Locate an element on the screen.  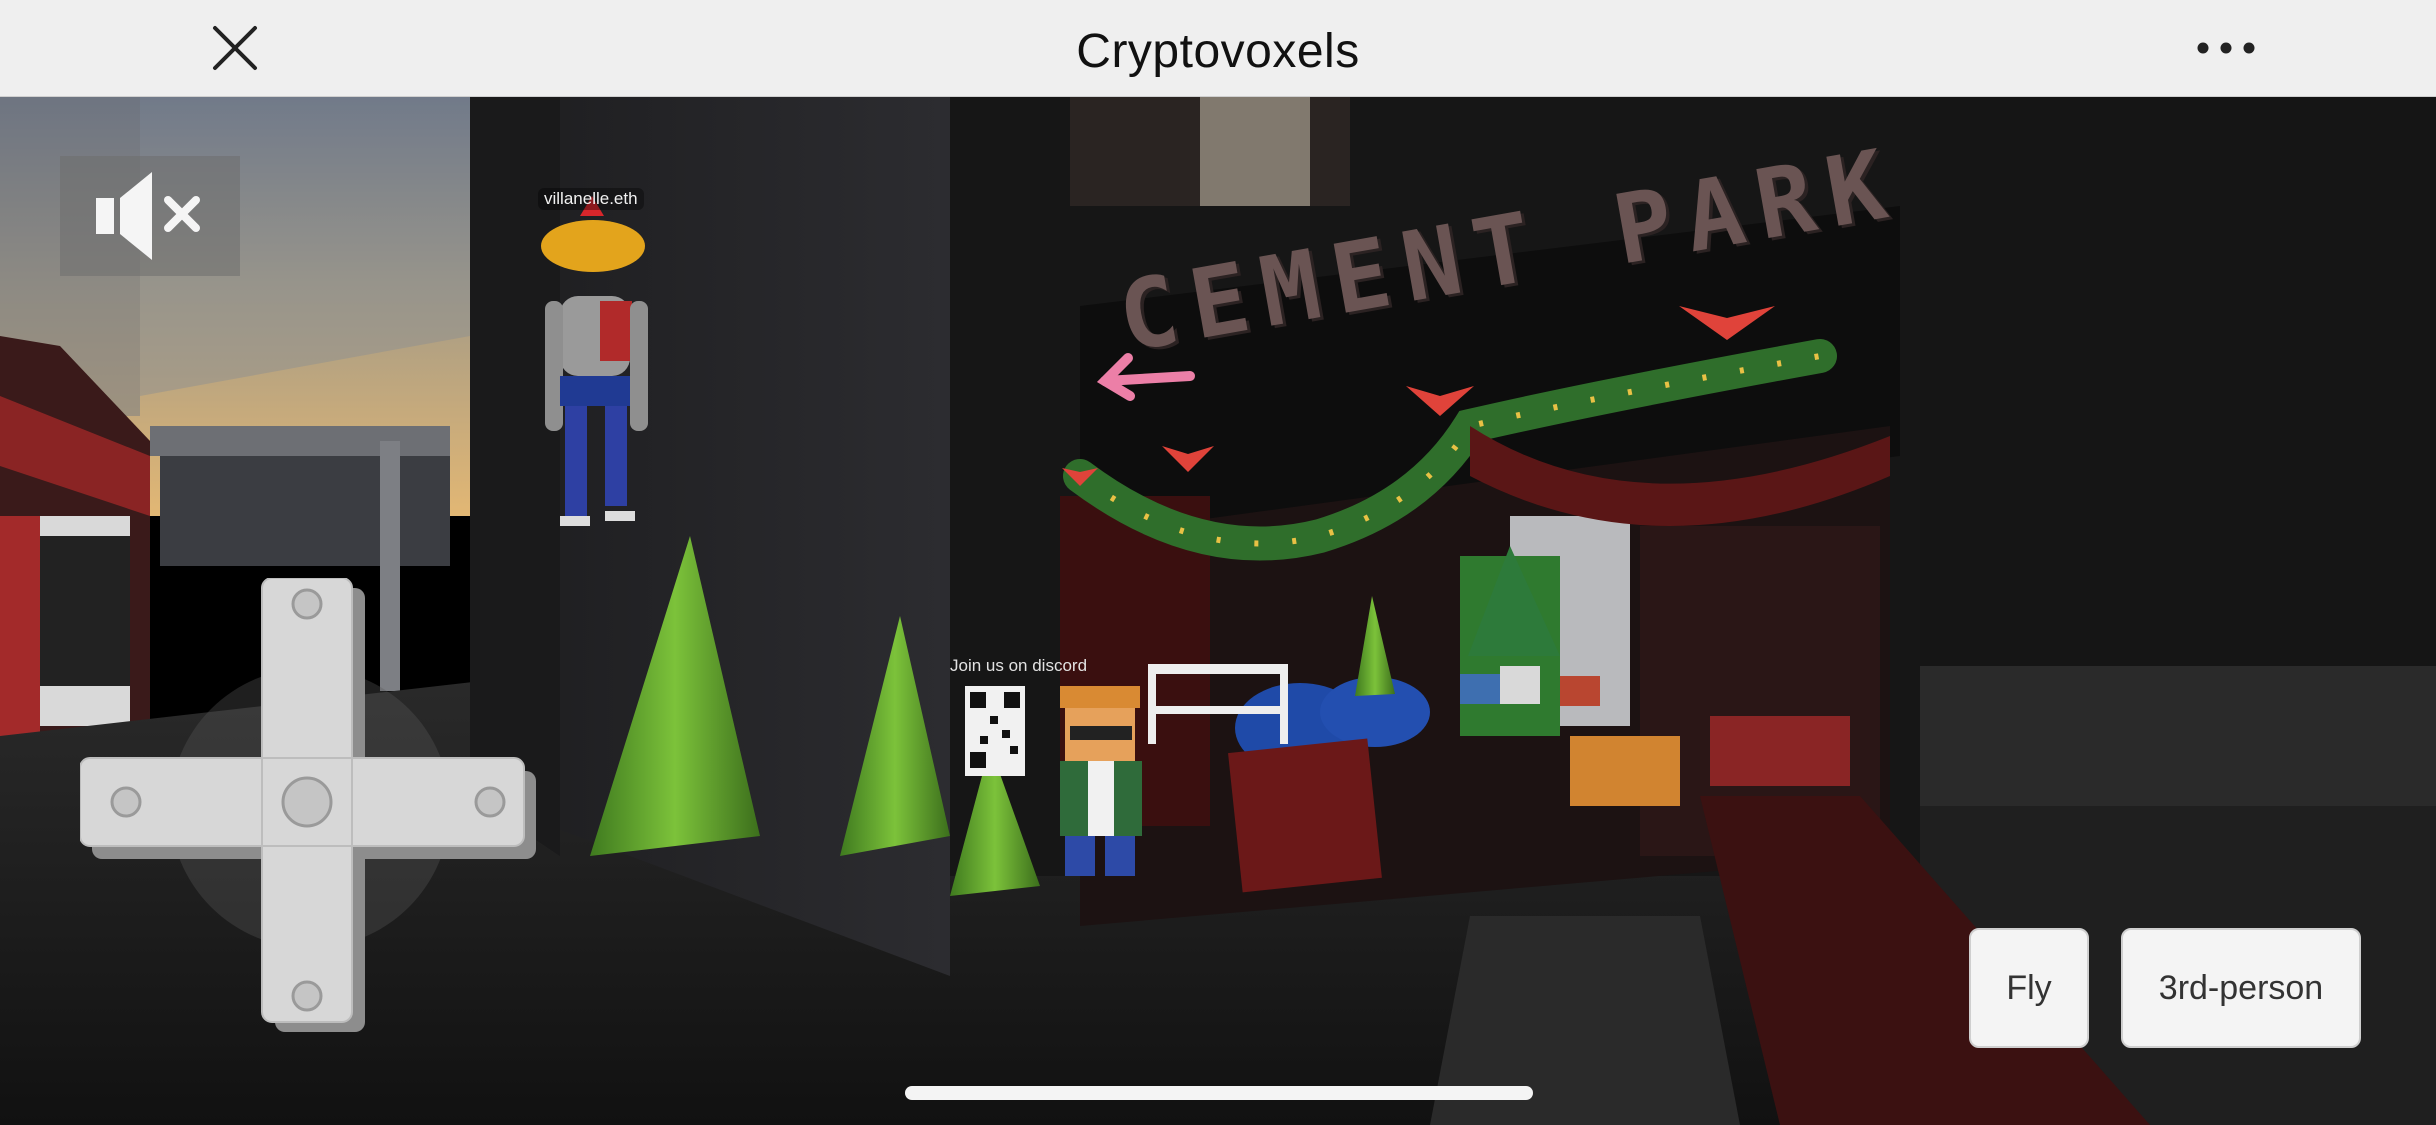
discord-sign-text: Join us on discord is located at coordinates (1019, 665).